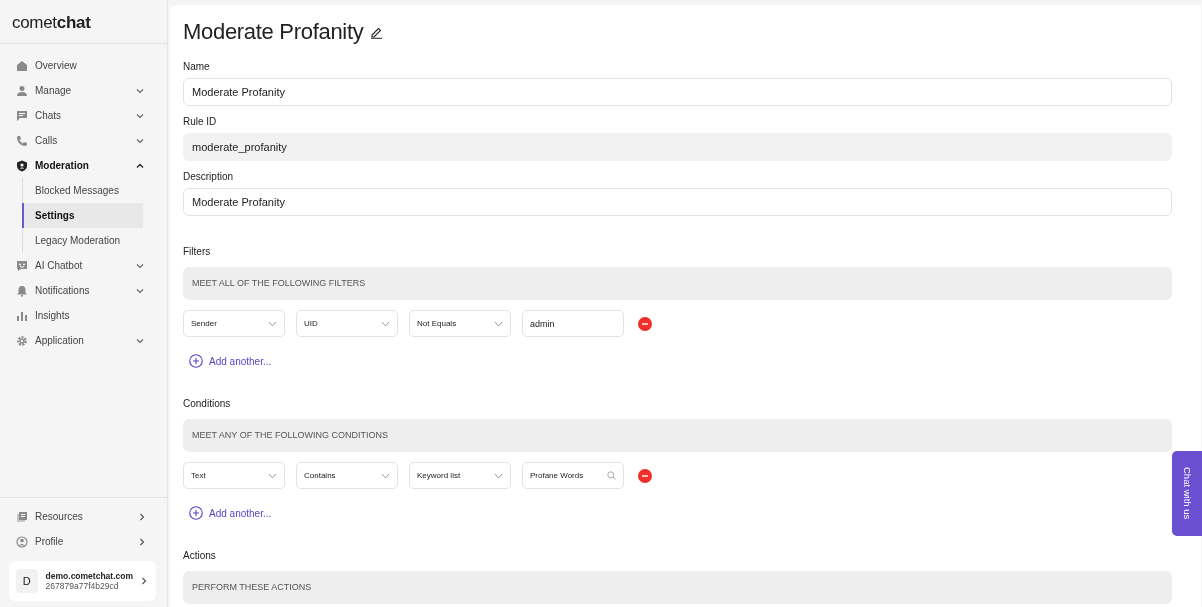 The image size is (1202, 607). I want to click on chat-button: Chat with us, so click(1187, 493).